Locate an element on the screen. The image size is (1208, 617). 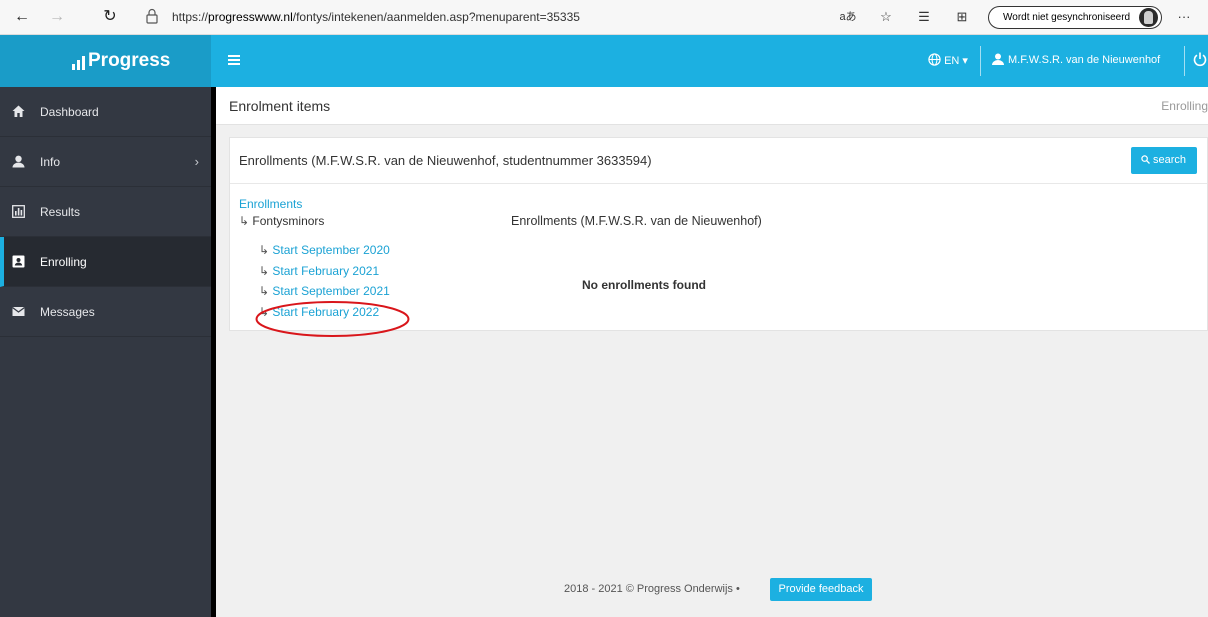
sidebar-item-info: Info › is located at coordinates (105, 162).